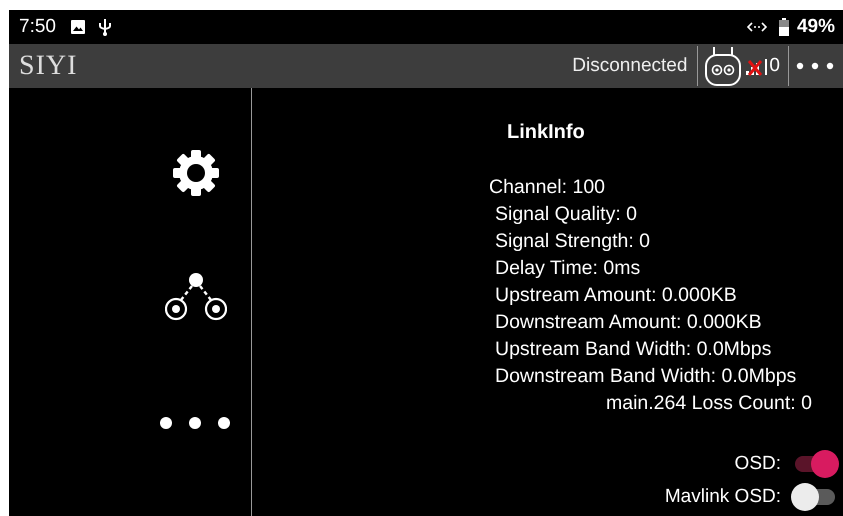  Describe the element at coordinates (774, 66) in the screenshot. I see `signal-count: 0` at that location.